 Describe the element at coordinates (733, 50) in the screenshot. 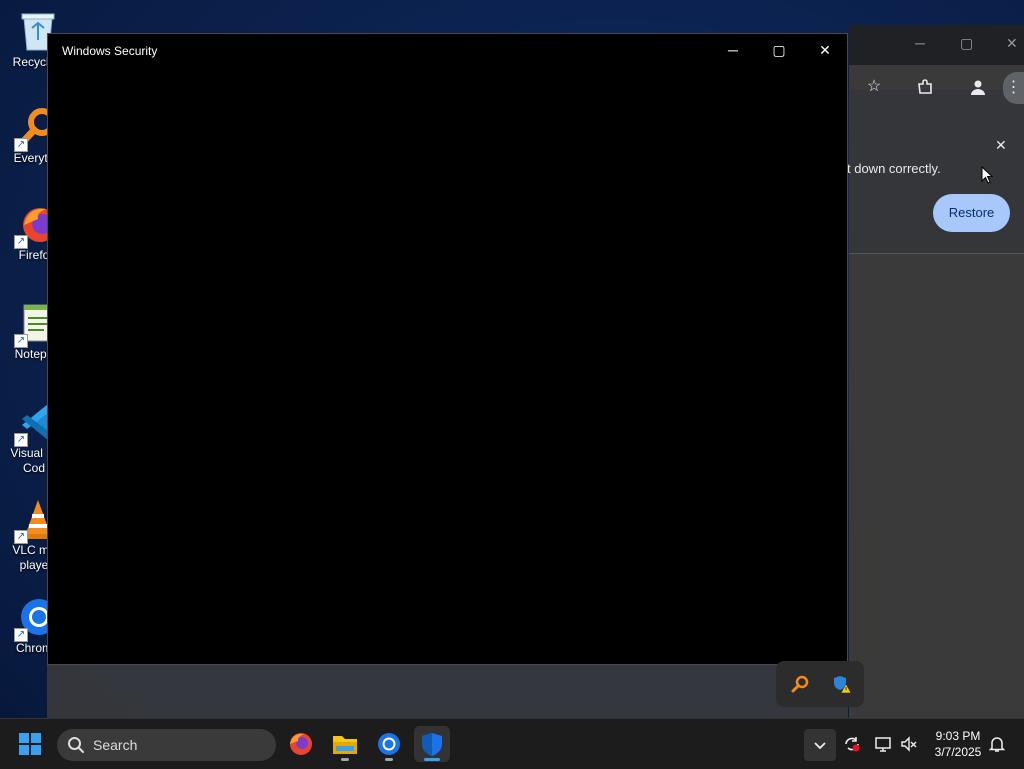

I see `minimize-button: ─` at that location.